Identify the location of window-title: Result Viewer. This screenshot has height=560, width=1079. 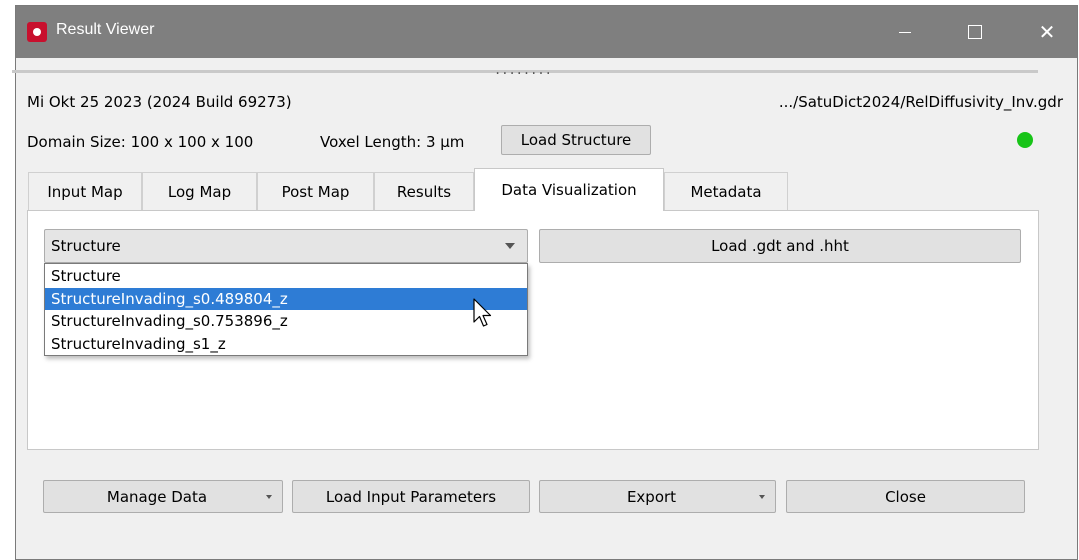
(105, 29).